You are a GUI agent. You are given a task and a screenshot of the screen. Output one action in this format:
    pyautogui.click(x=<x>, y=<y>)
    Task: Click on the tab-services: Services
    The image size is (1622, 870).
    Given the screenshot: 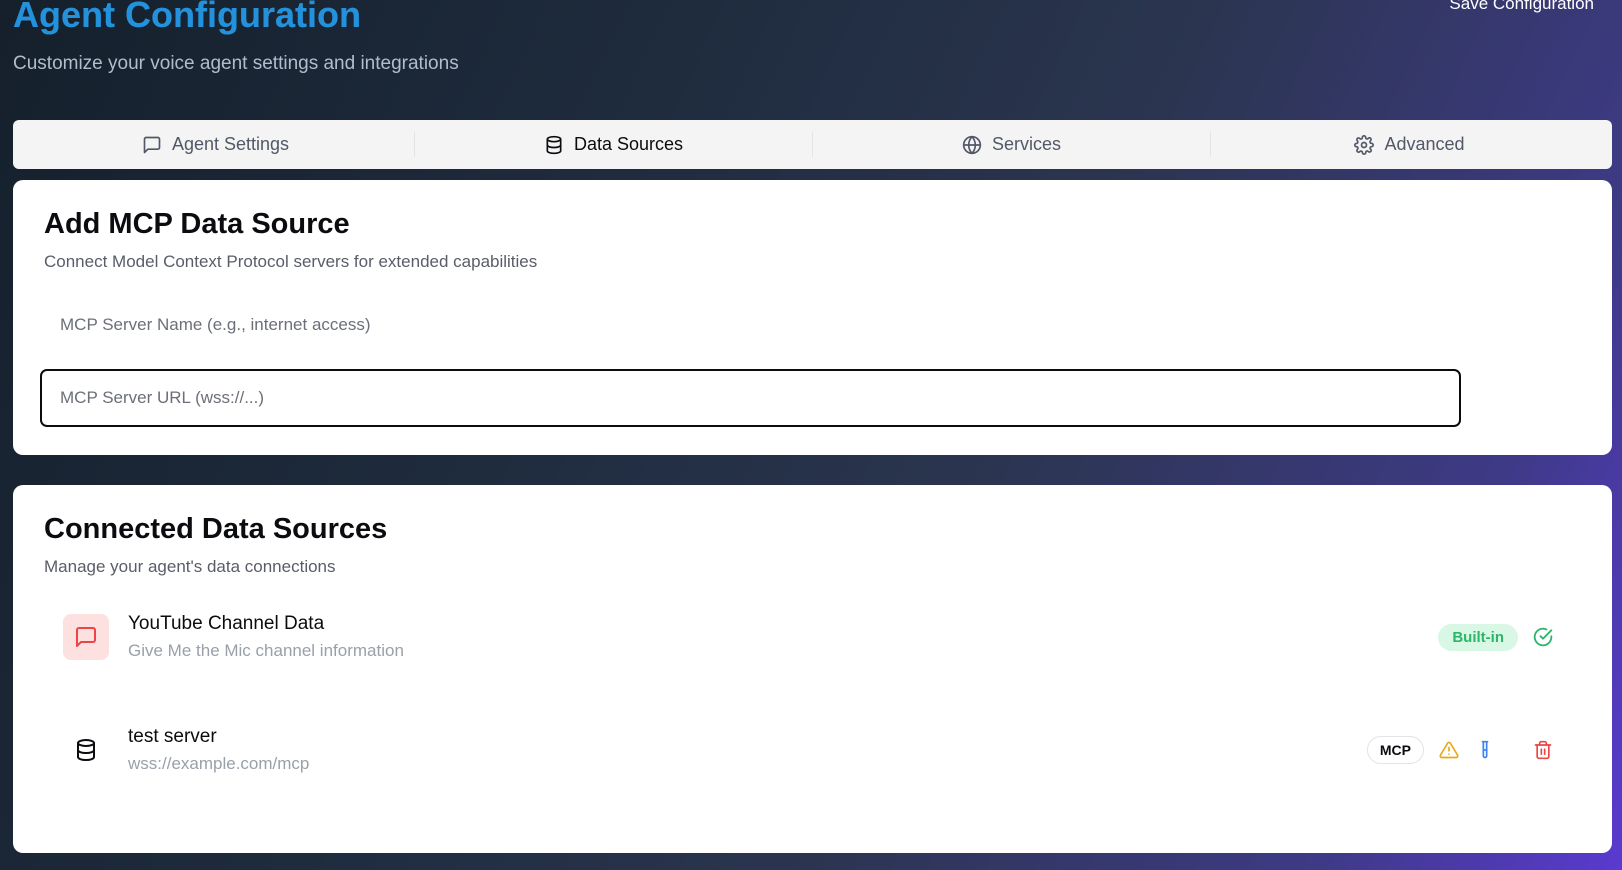 What is the action you would take?
    pyautogui.click(x=1011, y=144)
    